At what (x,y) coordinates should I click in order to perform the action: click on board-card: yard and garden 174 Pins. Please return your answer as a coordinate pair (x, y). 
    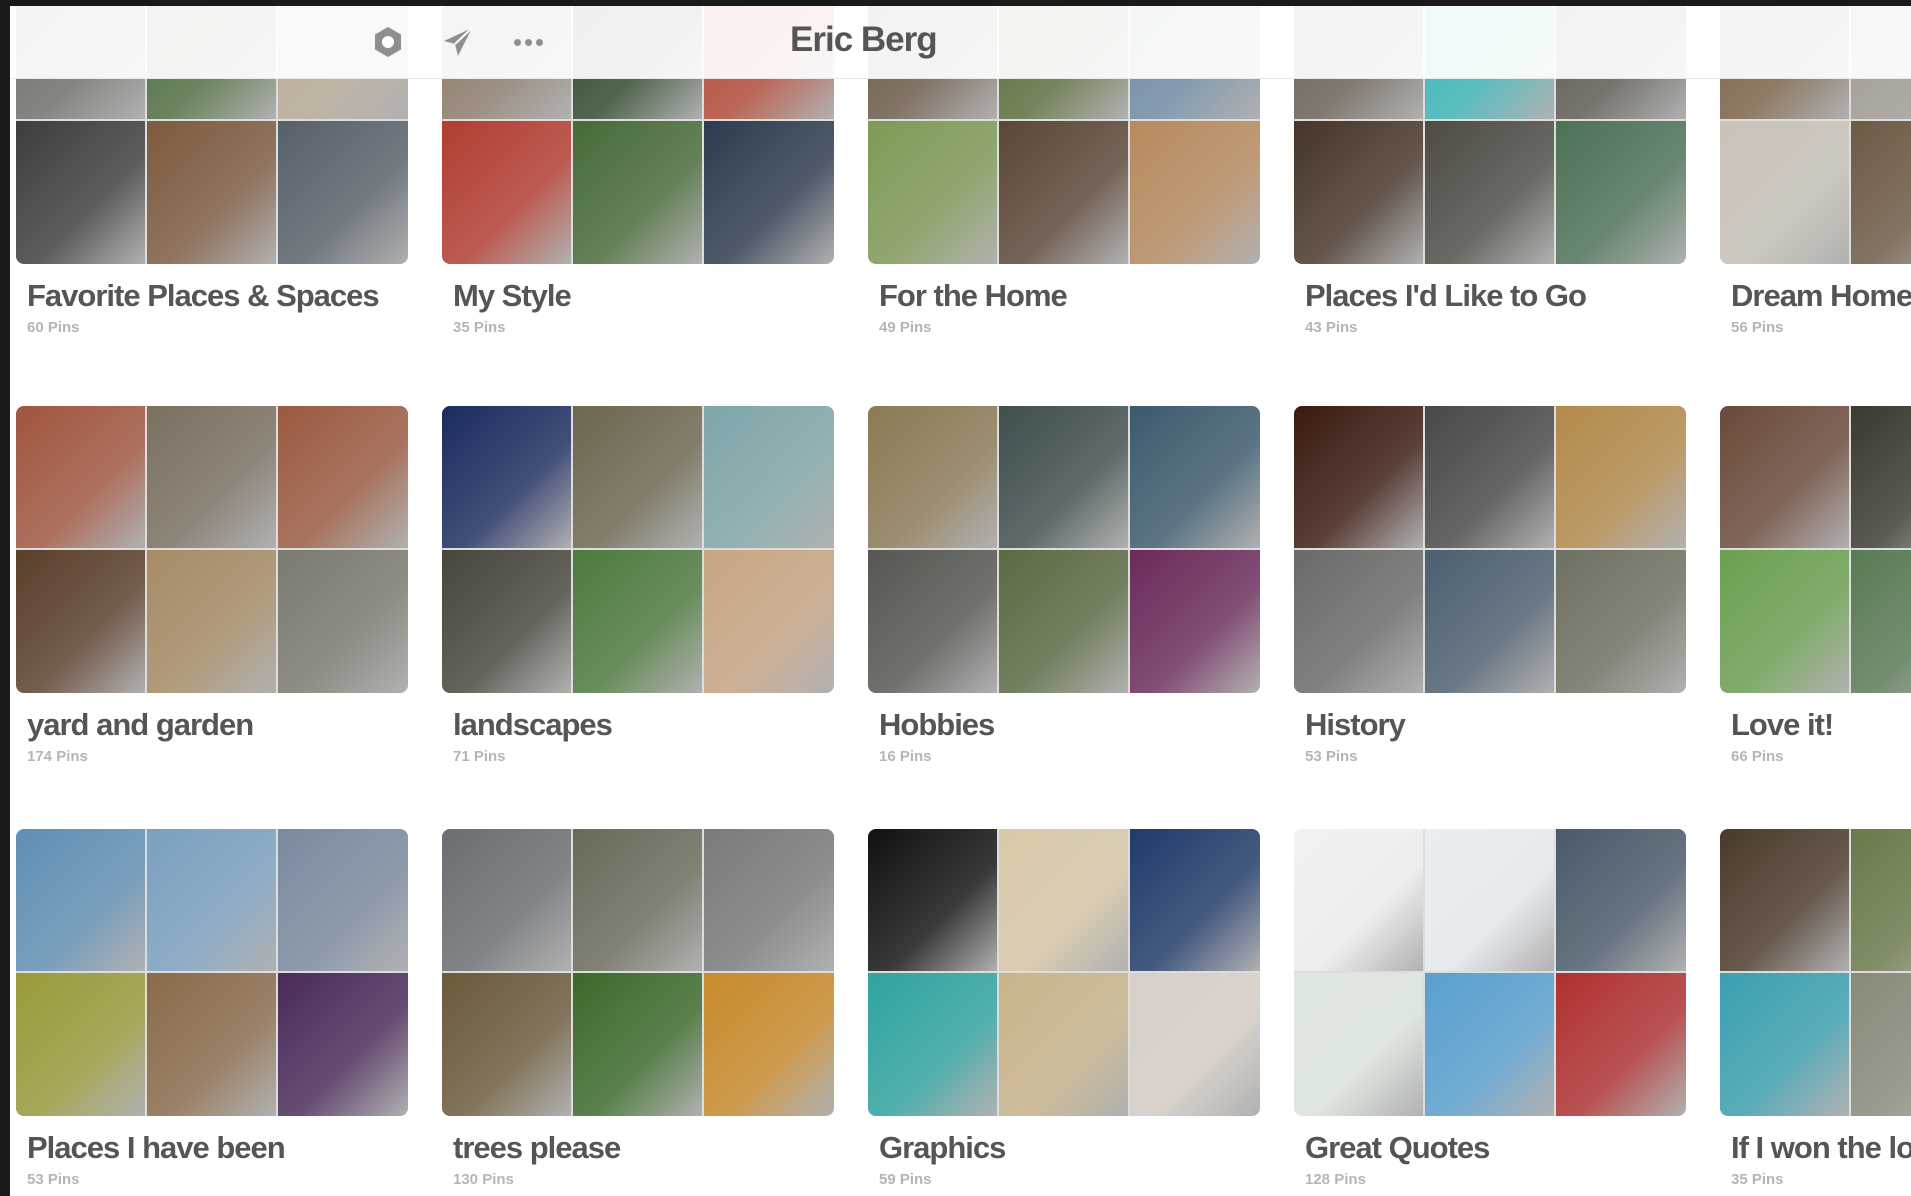
    Looking at the image, I should click on (212, 585).